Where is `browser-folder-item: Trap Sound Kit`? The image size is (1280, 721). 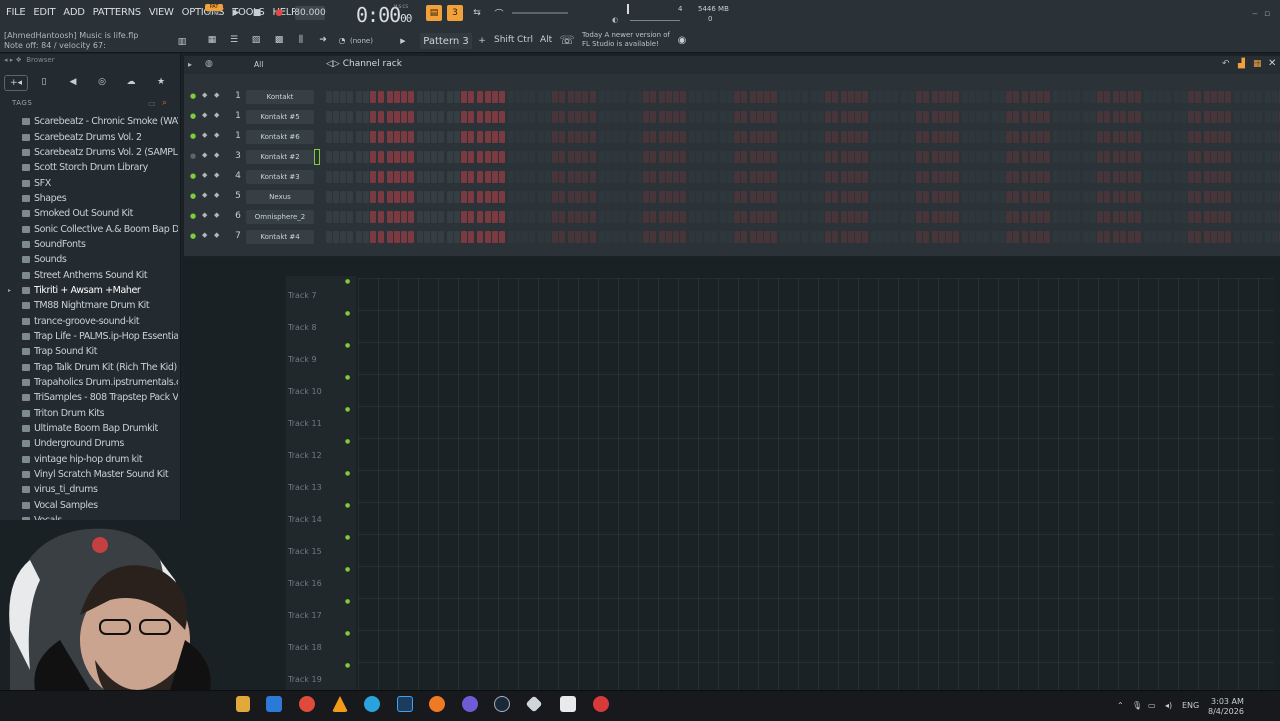 browser-folder-item: Trap Sound Kit is located at coordinates (100, 351).